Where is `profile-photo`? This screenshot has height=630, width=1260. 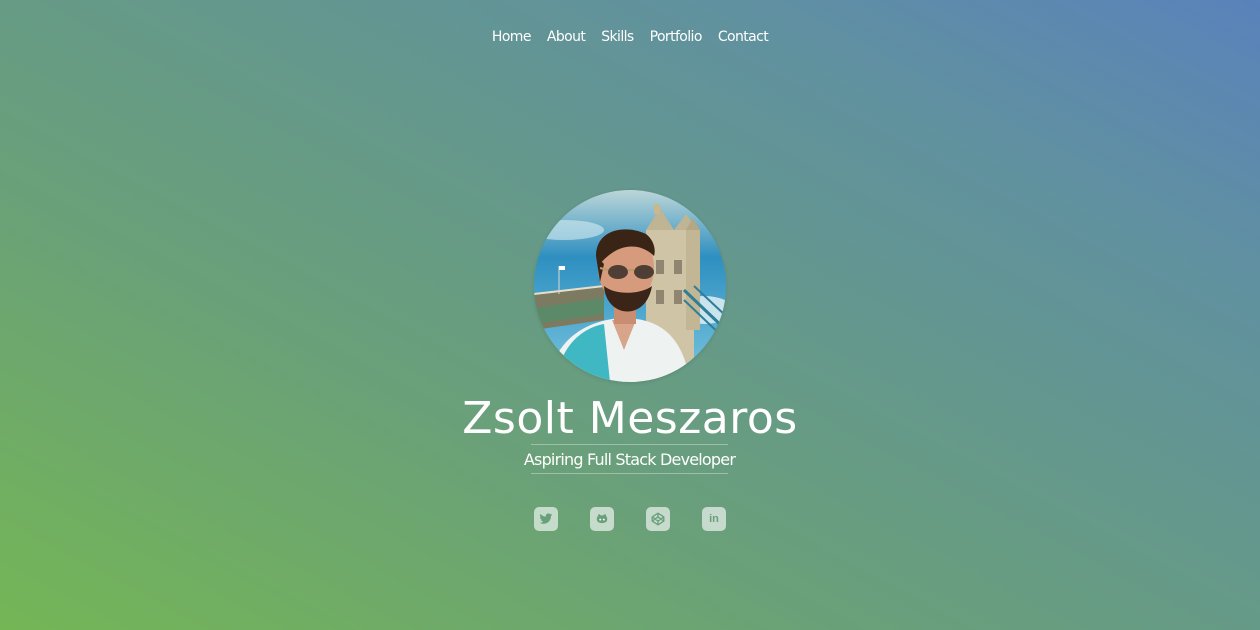
profile-photo is located at coordinates (630, 286).